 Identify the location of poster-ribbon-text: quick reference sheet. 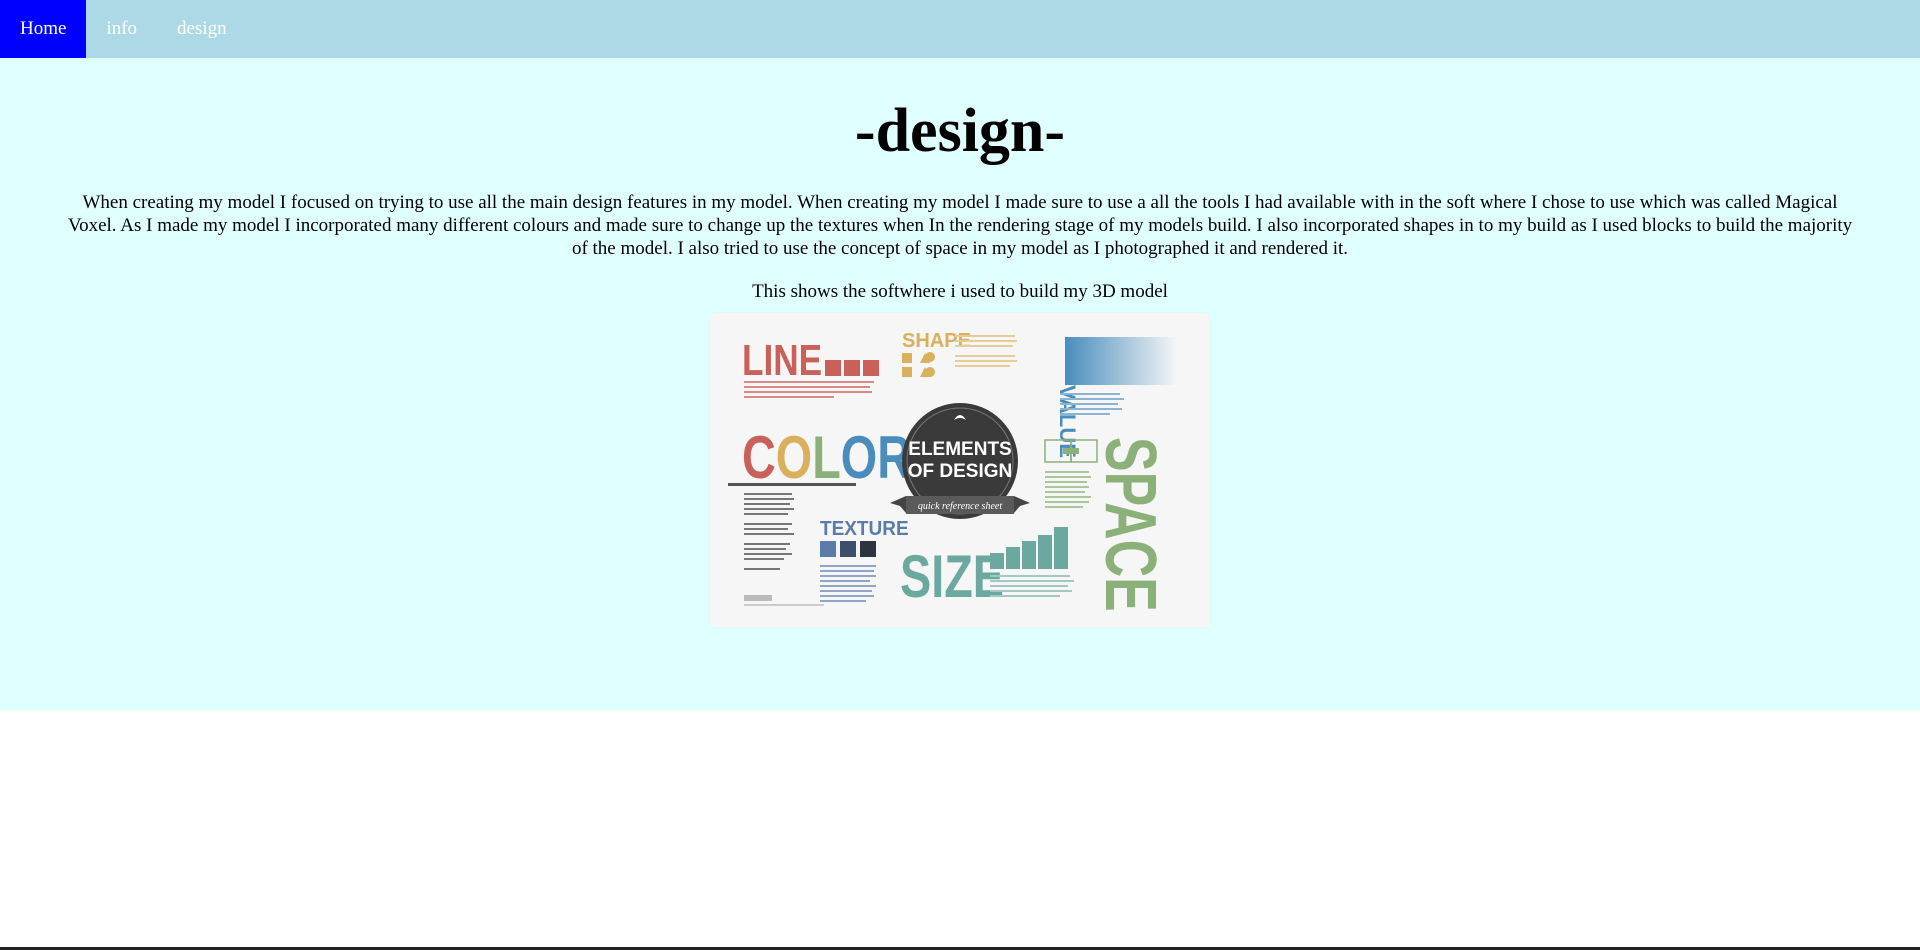
(960, 506).